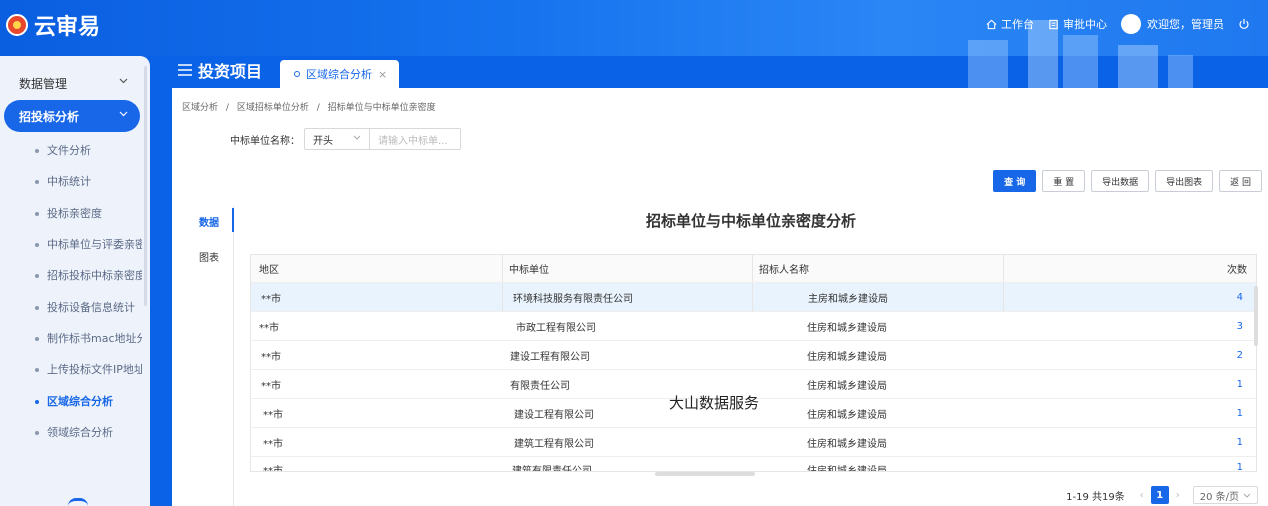 The image size is (1268, 506). Describe the element at coordinates (94, 244) in the screenshot. I see `sidebar-item-label: 中标单位与评委亲密度` at that location.